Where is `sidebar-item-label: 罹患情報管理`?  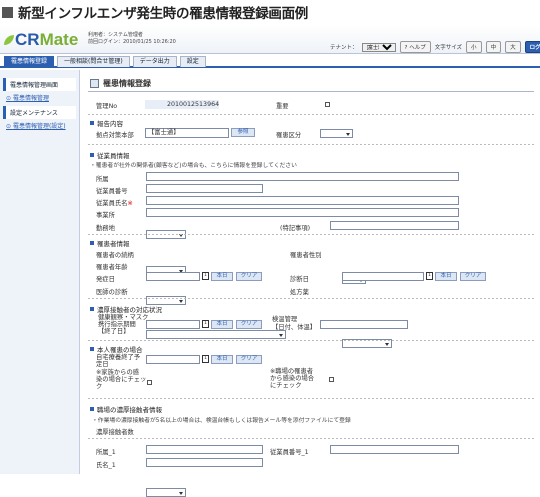
sidebar-item-label: 罹患情報管理 is located at coordinates (30, 98).